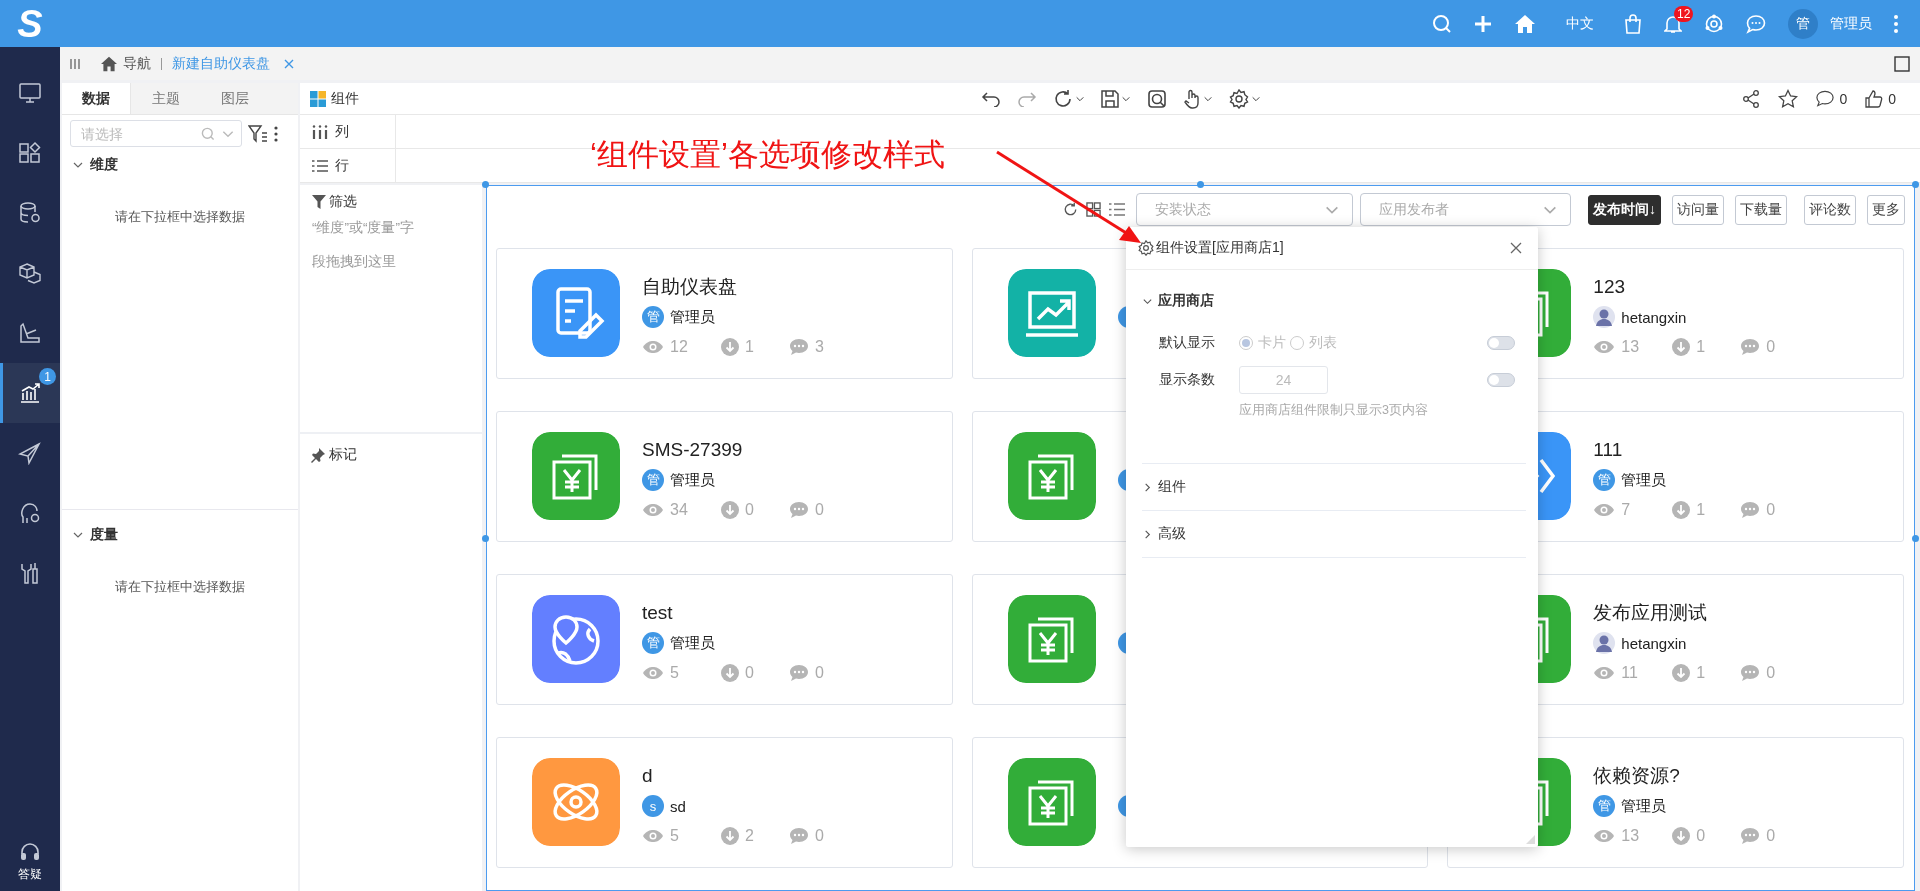  I want to click on drop-hint: “维度”或“度量”字段拖拽到这里, so click(363, 245).